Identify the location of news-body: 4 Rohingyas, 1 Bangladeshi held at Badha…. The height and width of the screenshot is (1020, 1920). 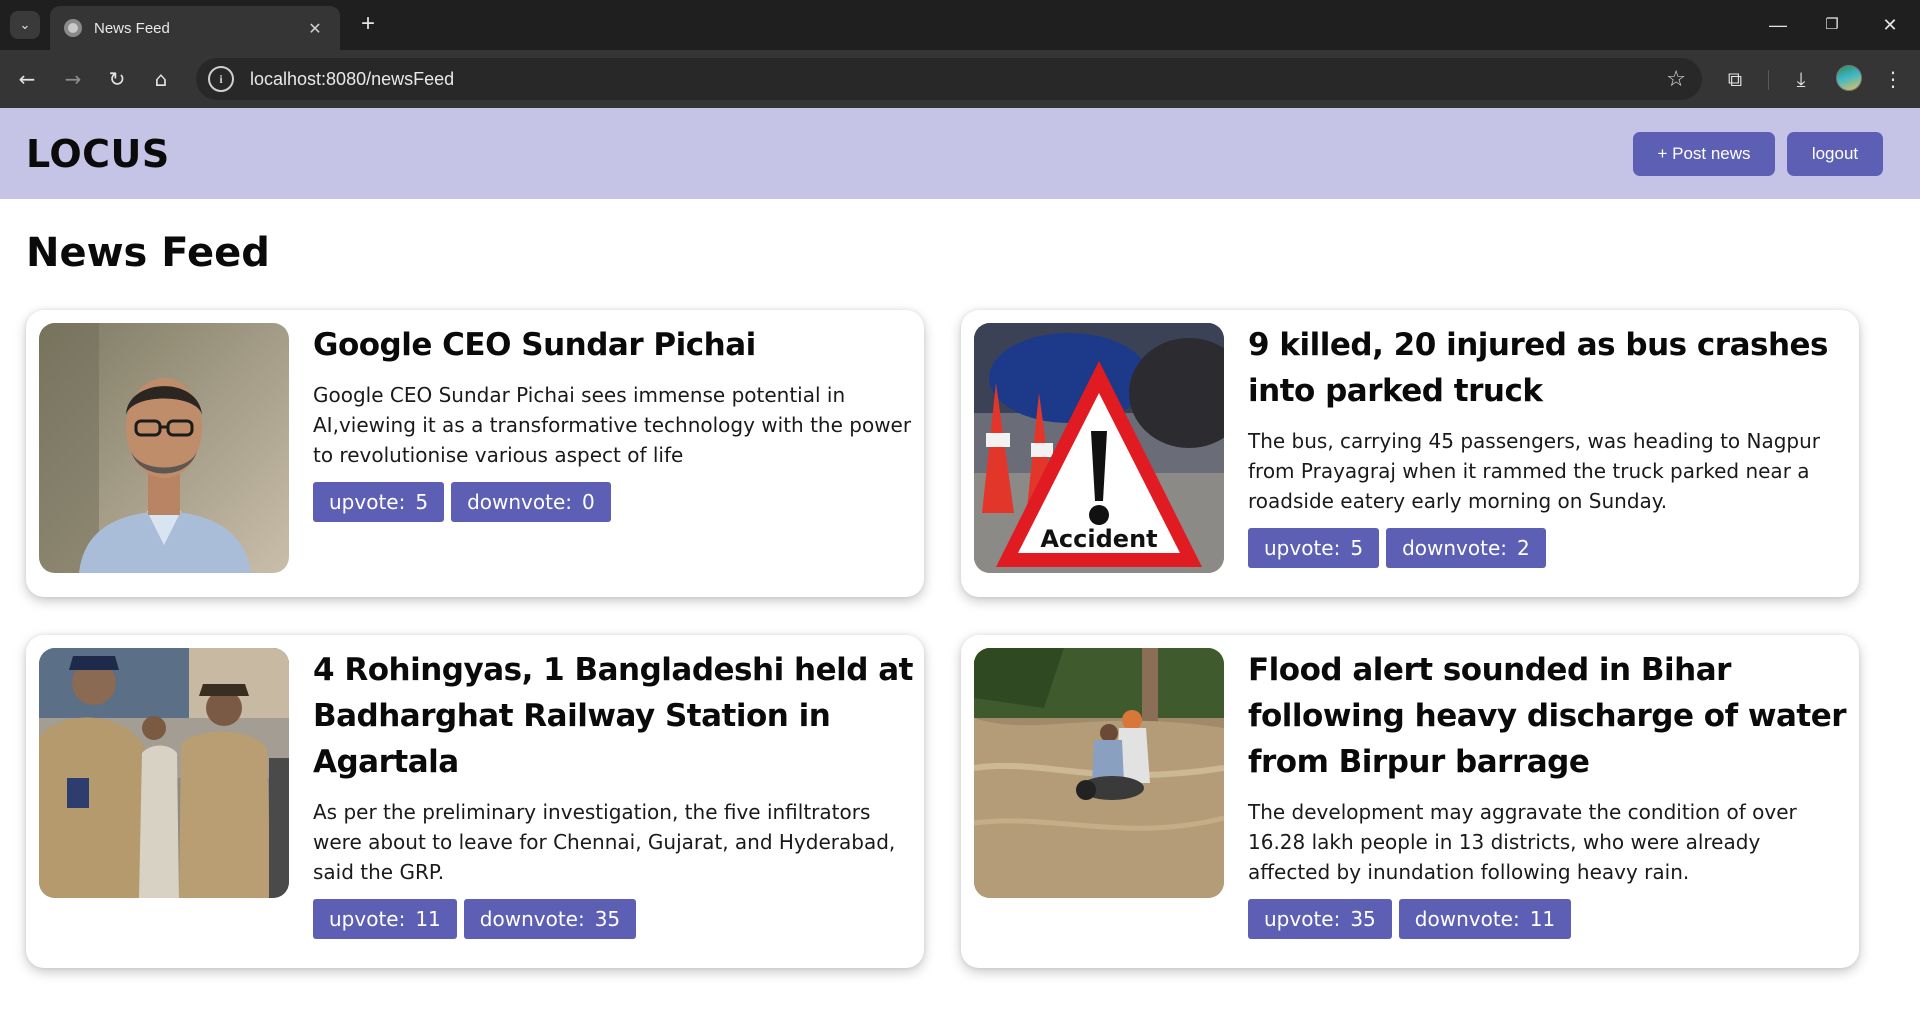
(613, 793).